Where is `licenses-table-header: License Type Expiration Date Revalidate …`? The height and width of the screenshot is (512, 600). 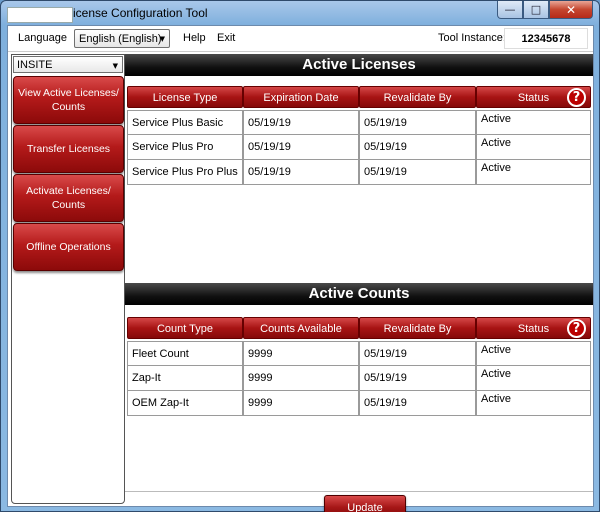 licenses-table-header: License Type Expiration Date Revalidate … is located at coordinates (359, 97).